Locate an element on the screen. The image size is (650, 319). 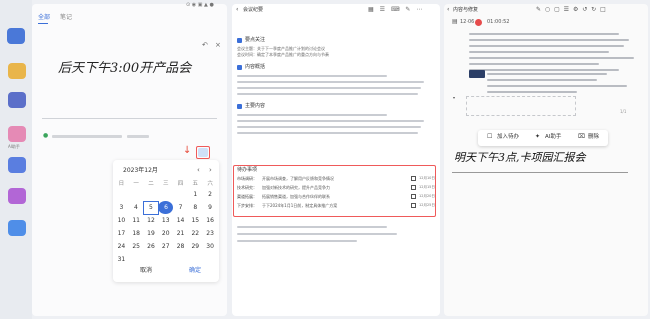
toolbar-icons: ✎ ○ ▢ ☰ ⚙ ↺ ↻ □ is located at coordinates (571, 10).